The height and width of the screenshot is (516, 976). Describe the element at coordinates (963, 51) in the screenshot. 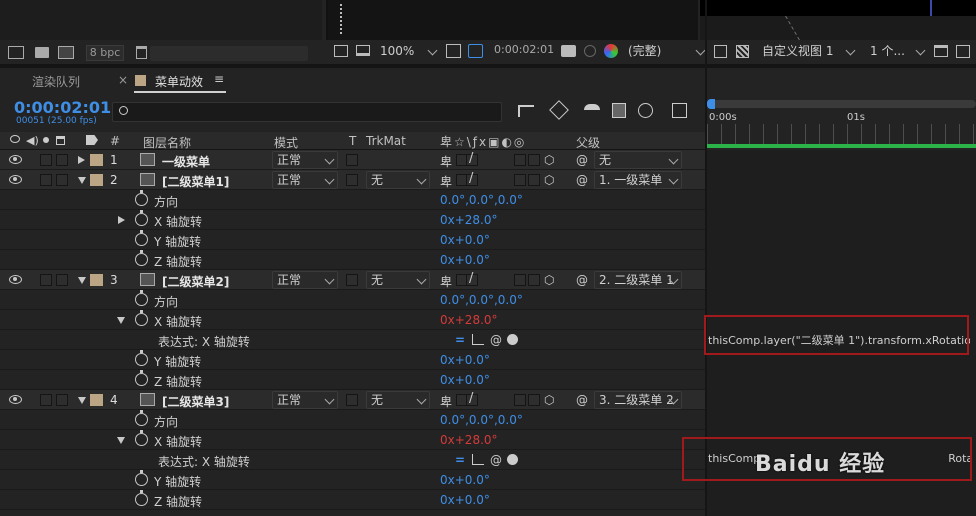

I see `reset-exposure-icon` at that location.